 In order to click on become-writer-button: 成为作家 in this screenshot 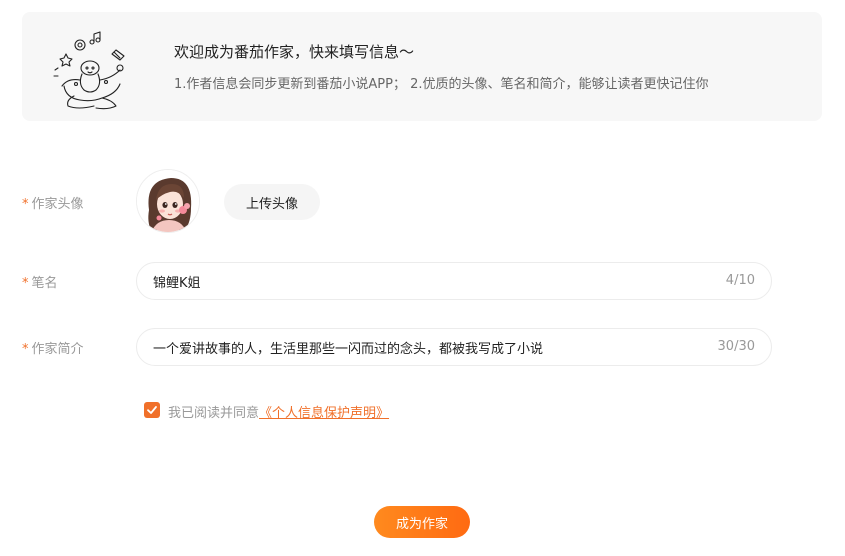, I will do `click(422, 522)`.